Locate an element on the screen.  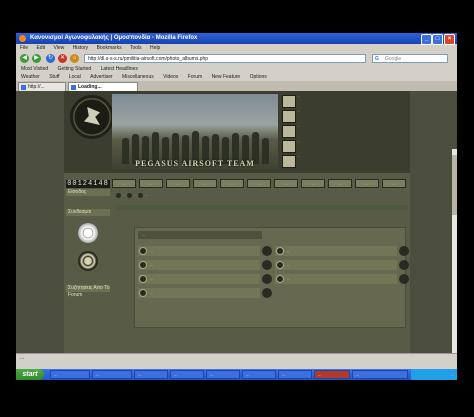
team-photo: PEGASUS AIRSOFT TEAM is located at coordinates (195, 132).